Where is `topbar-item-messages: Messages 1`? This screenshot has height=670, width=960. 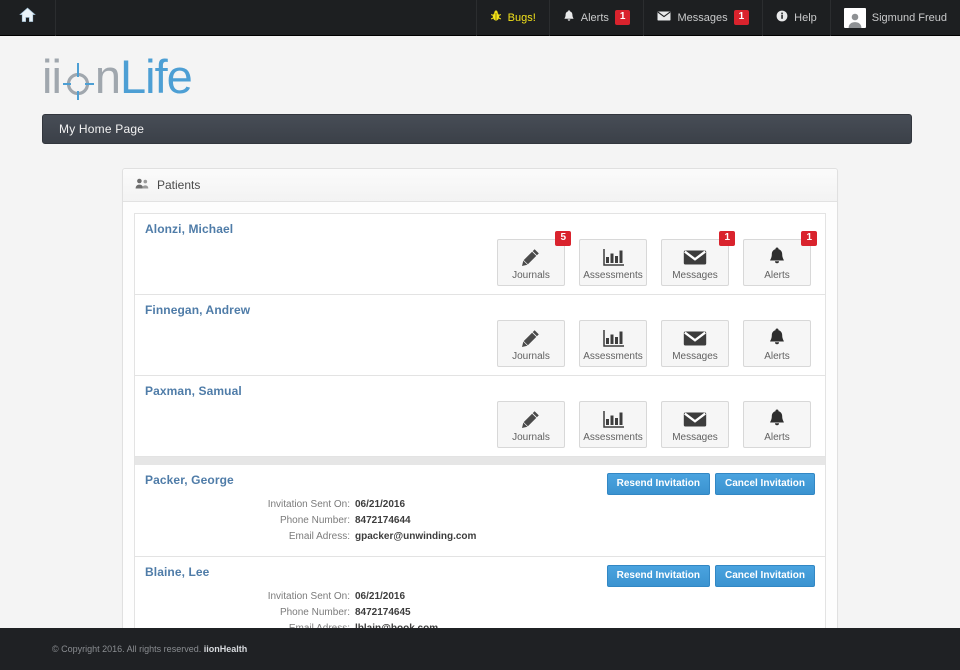 topbar-item-messages: Messages 1 is located at coordinates (702, 18).